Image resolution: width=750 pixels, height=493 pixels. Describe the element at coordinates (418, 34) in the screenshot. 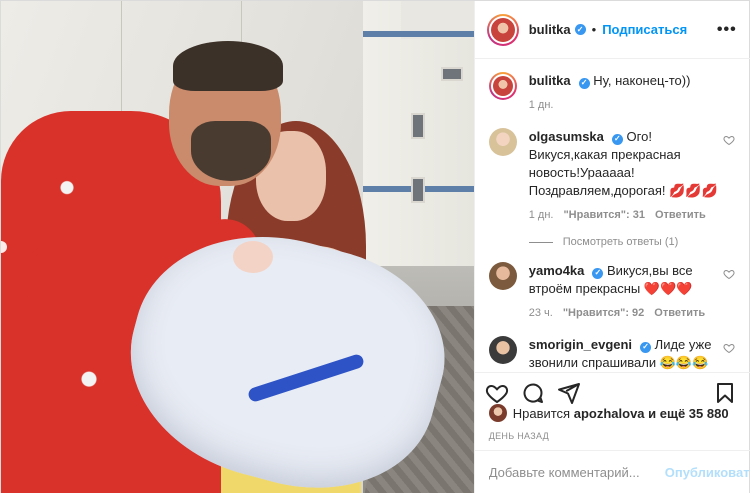

I see `building-stripe` at that location.